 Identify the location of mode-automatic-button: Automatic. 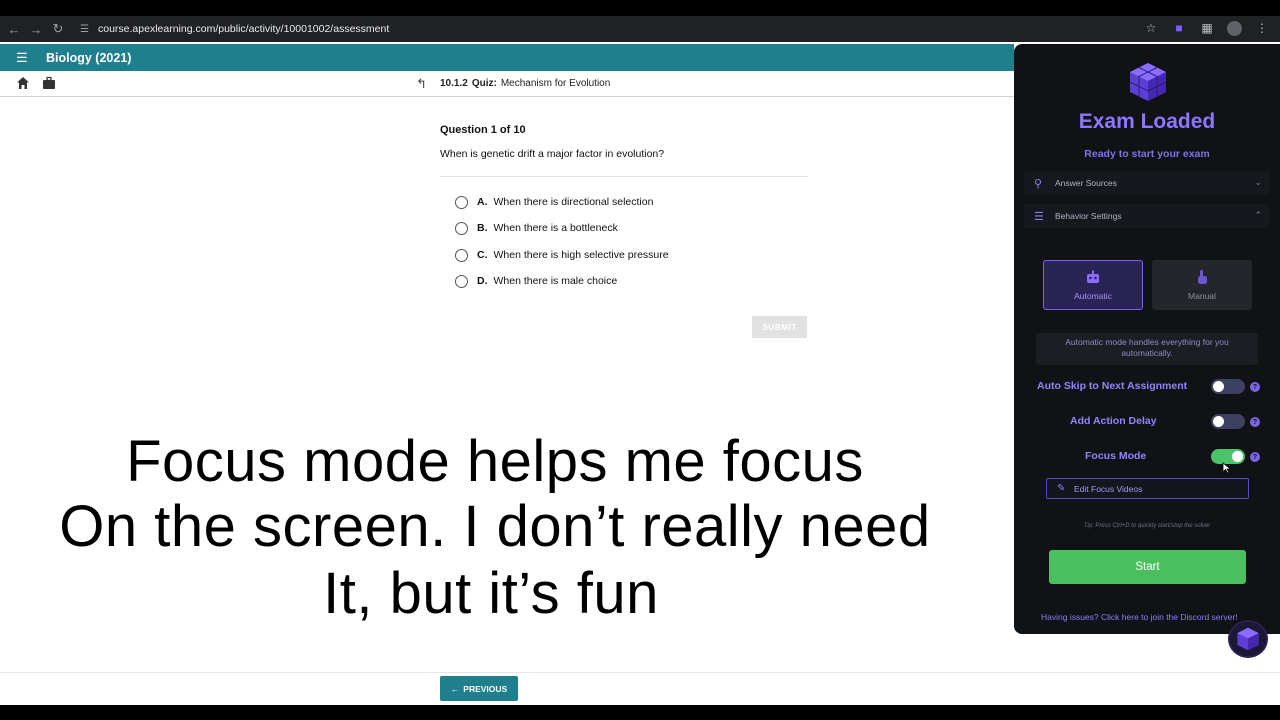
(1093, 285).